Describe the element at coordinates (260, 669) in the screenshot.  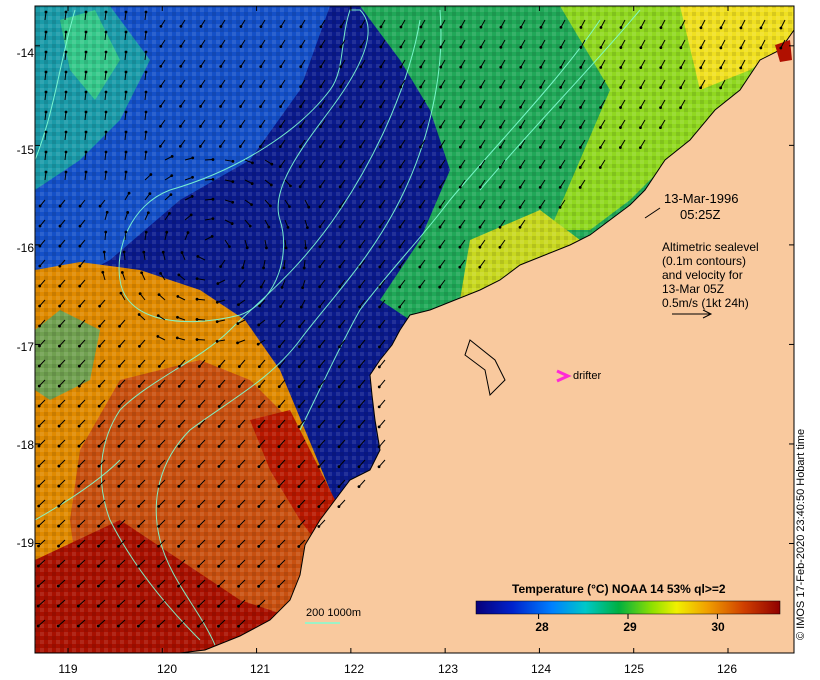
I see `x-tick-label: 121` at that location.